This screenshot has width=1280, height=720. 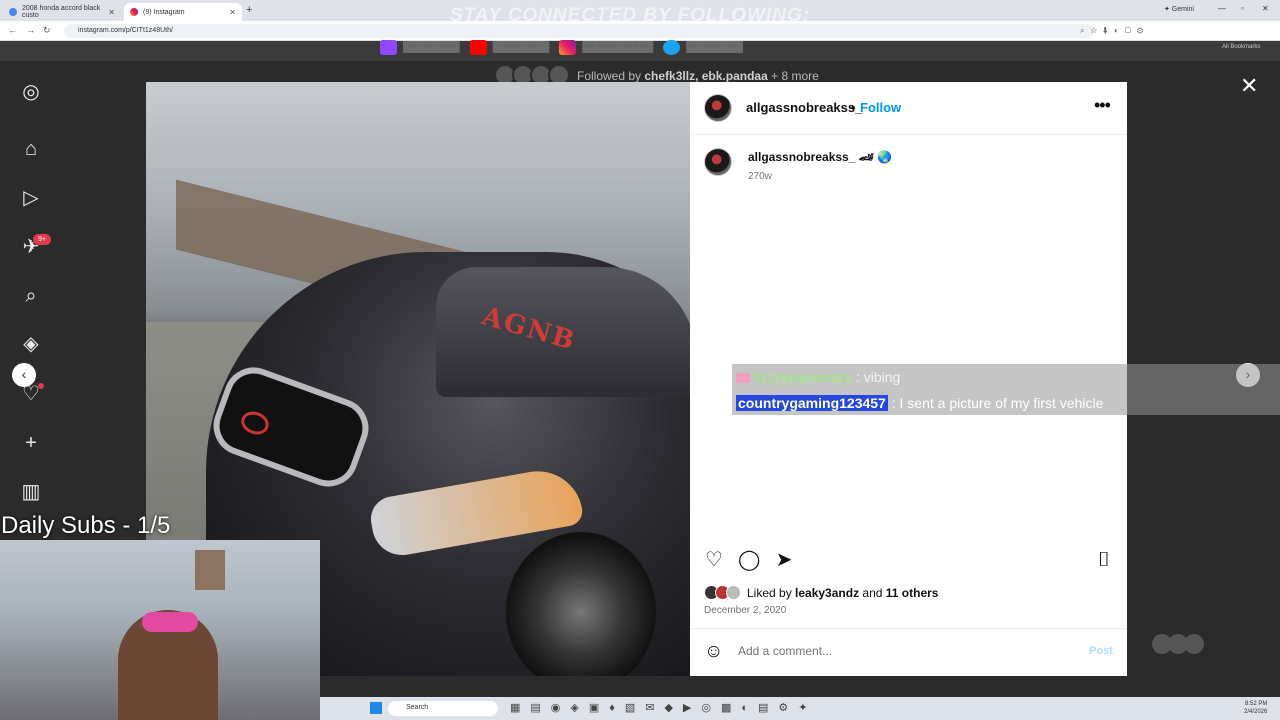 I want to click on browser-tab-active: (9) Instagram ✕, so click(x=183, y=12).